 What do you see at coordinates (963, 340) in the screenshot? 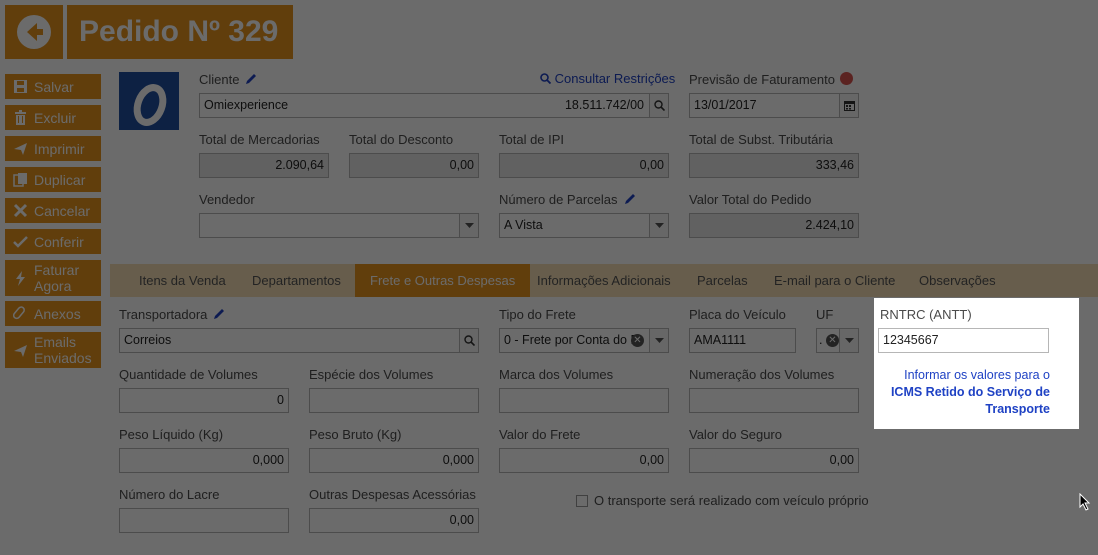
I see `rntrc-input: 12345667` at bounding box center [963, 340].